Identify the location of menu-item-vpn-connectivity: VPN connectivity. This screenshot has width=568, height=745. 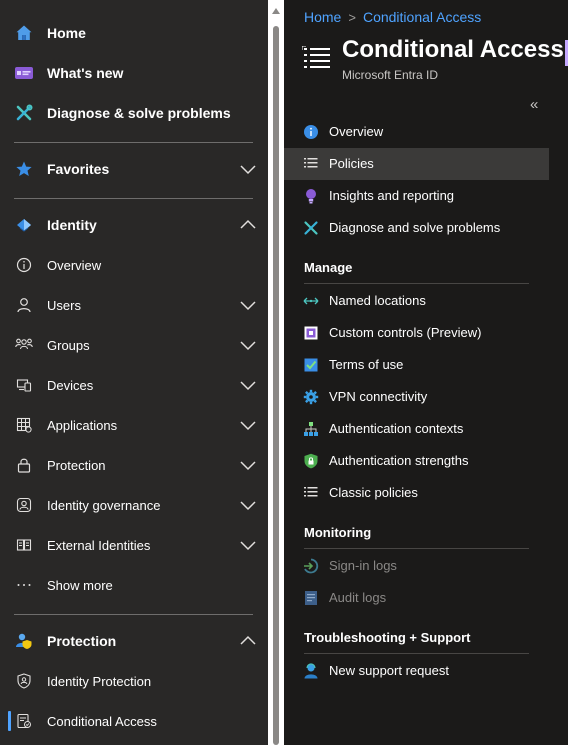
(416, 397).